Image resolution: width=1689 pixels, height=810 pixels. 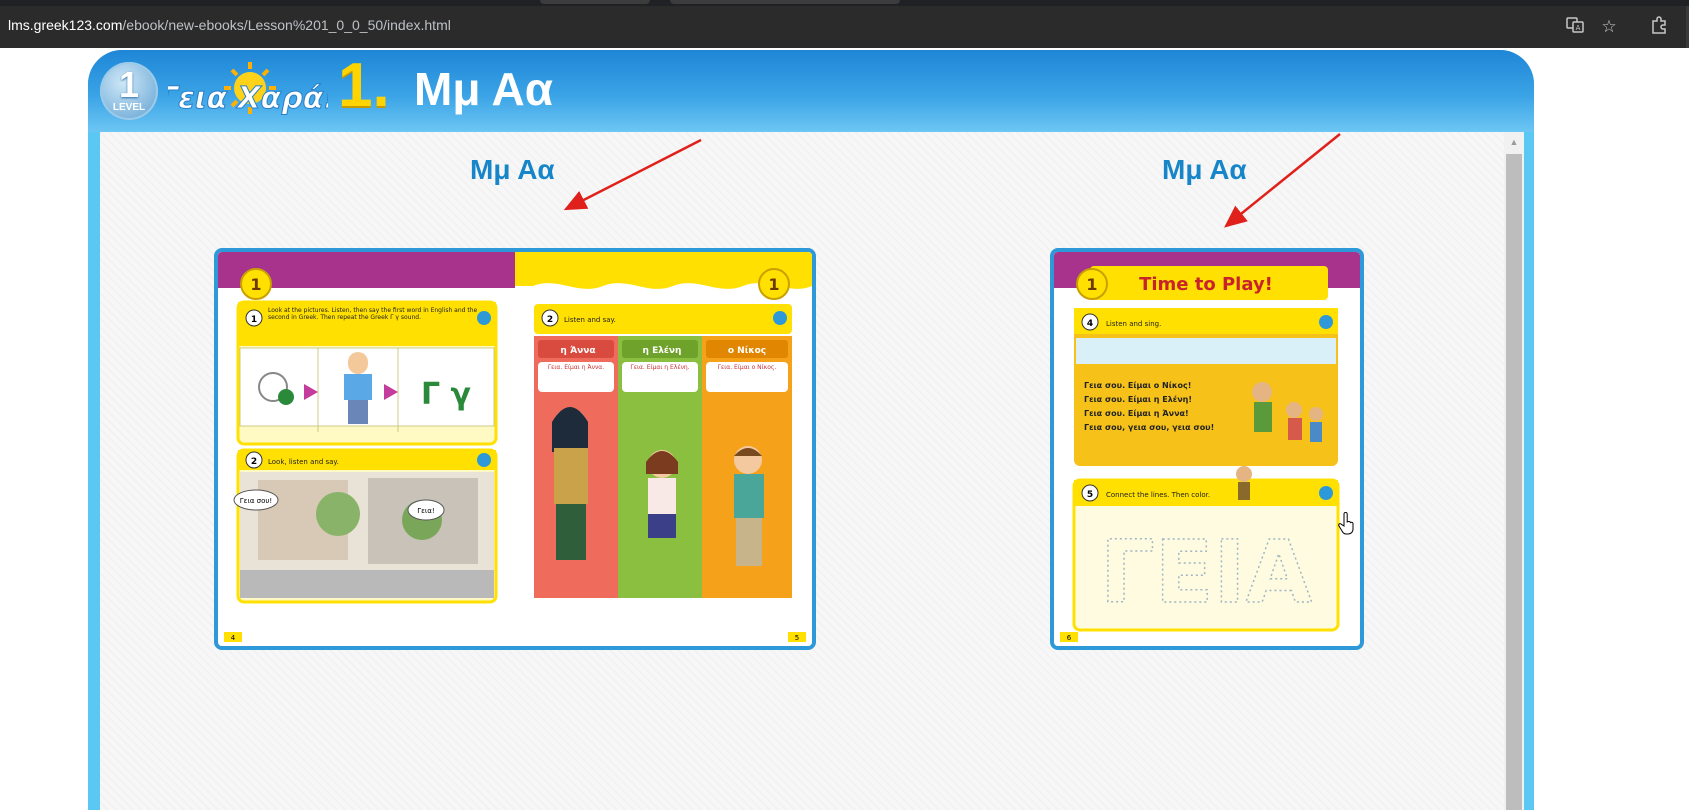 I want to click on annotation-arrow-left, so click(x=632, y=174).